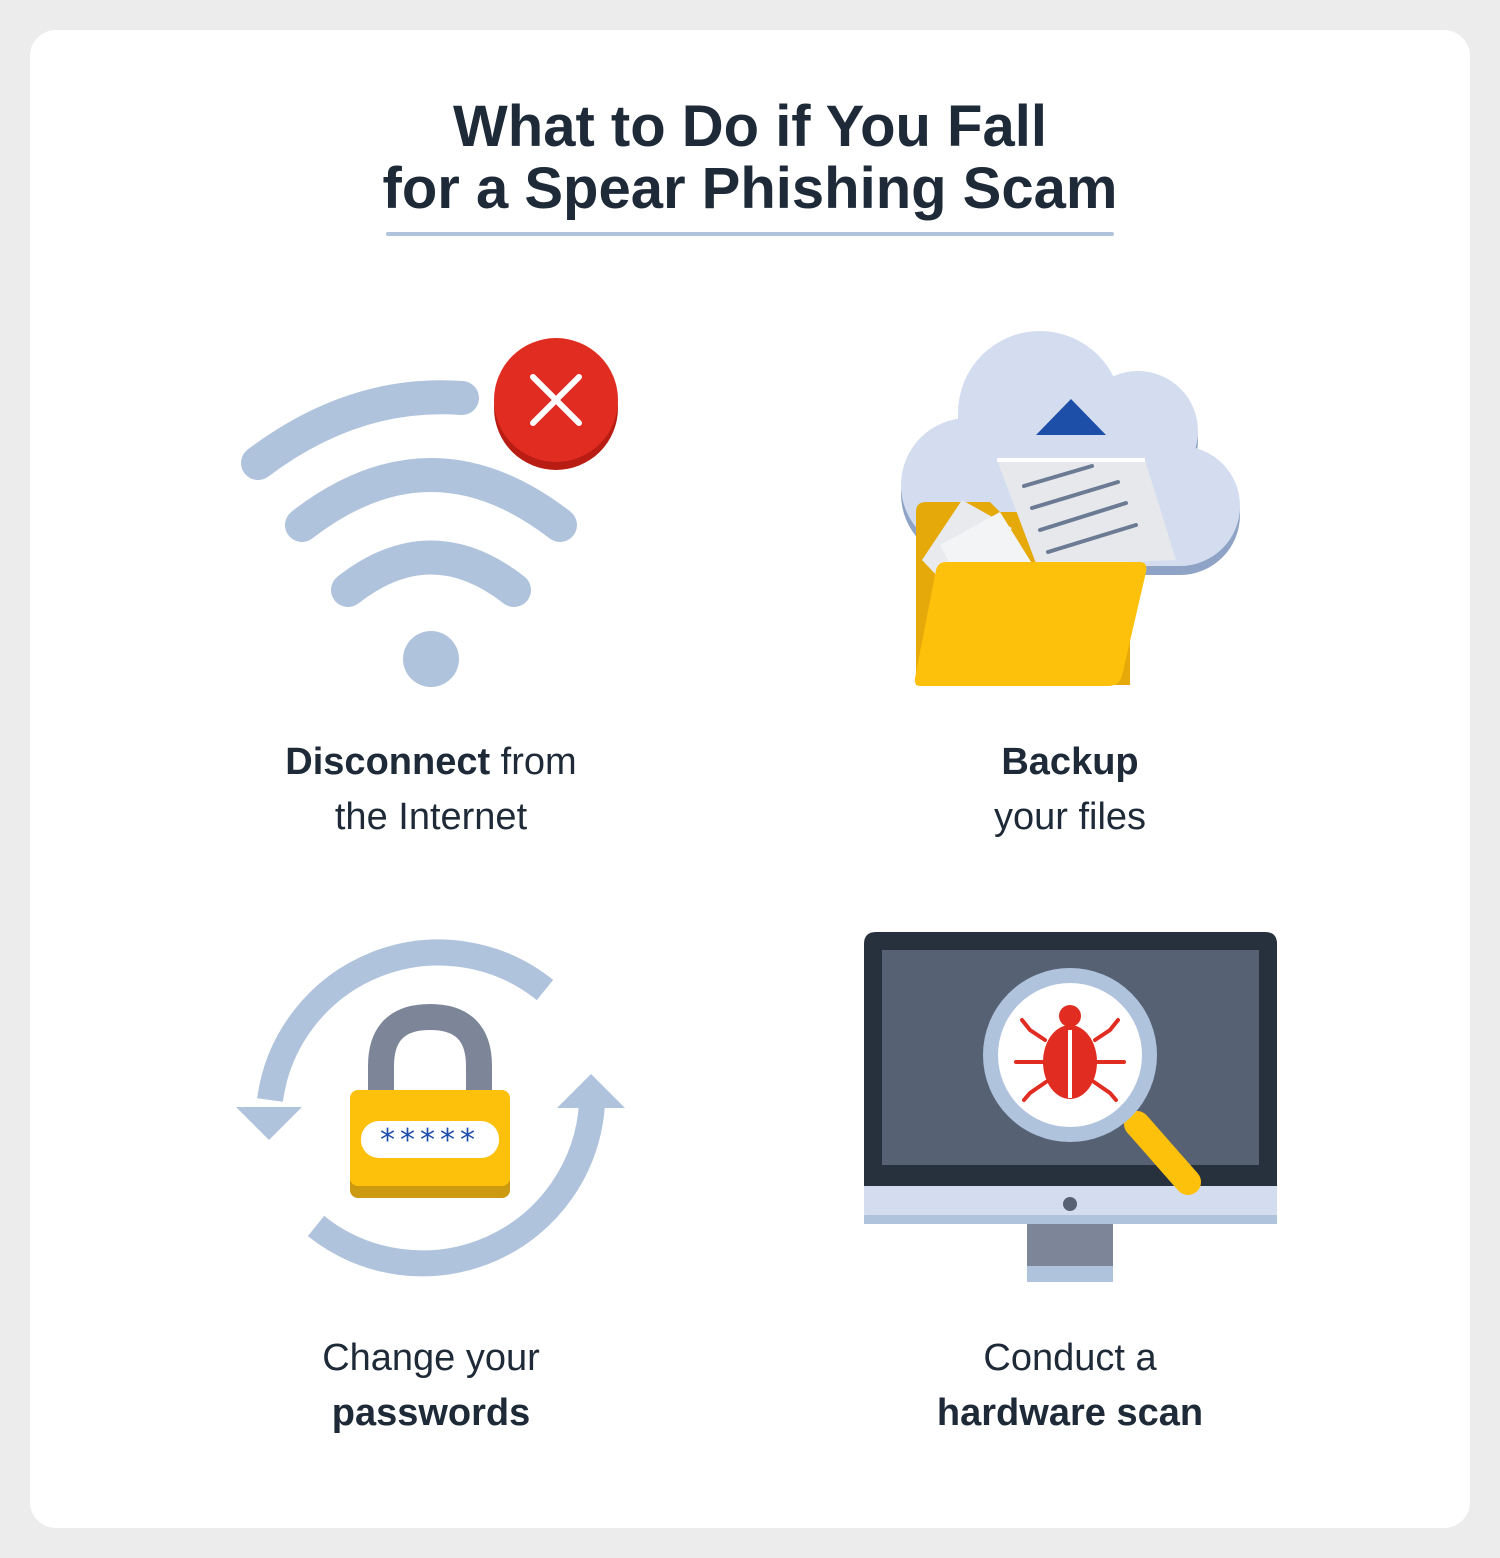 This screenshot has height=1558, width=1500. Describe the element at coordinates (431, 817) in the screenshot. I see `step-disconnect-line2: the Internet` at that location.